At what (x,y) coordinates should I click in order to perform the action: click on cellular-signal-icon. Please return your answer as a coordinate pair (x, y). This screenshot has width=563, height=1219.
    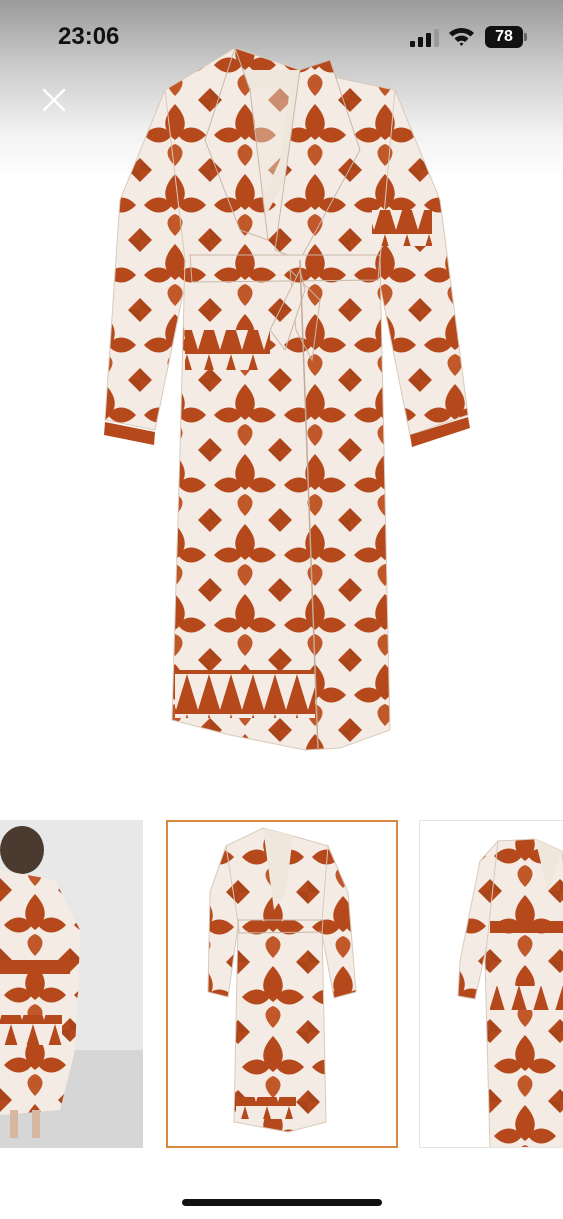
    Looking at the image, I should click on (424, 38).